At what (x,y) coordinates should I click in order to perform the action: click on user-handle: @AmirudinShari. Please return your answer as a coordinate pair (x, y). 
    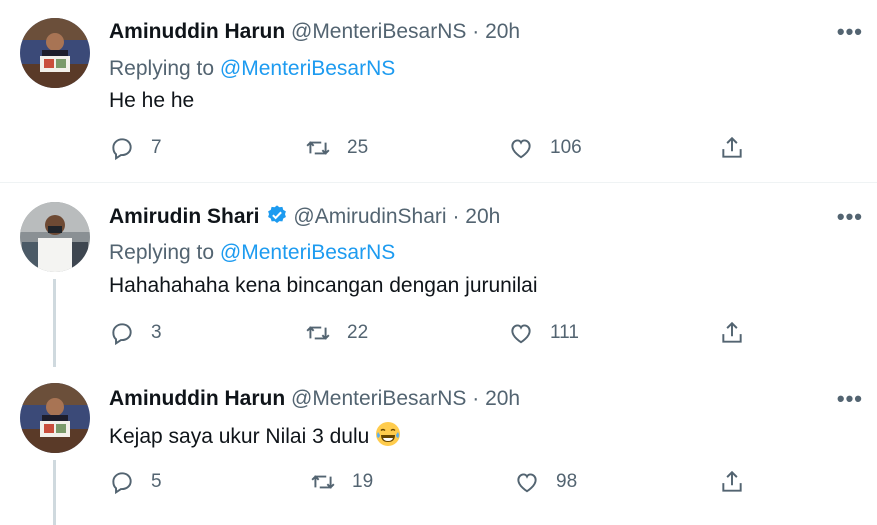
    Looking at the image, I should click on (369, 216).